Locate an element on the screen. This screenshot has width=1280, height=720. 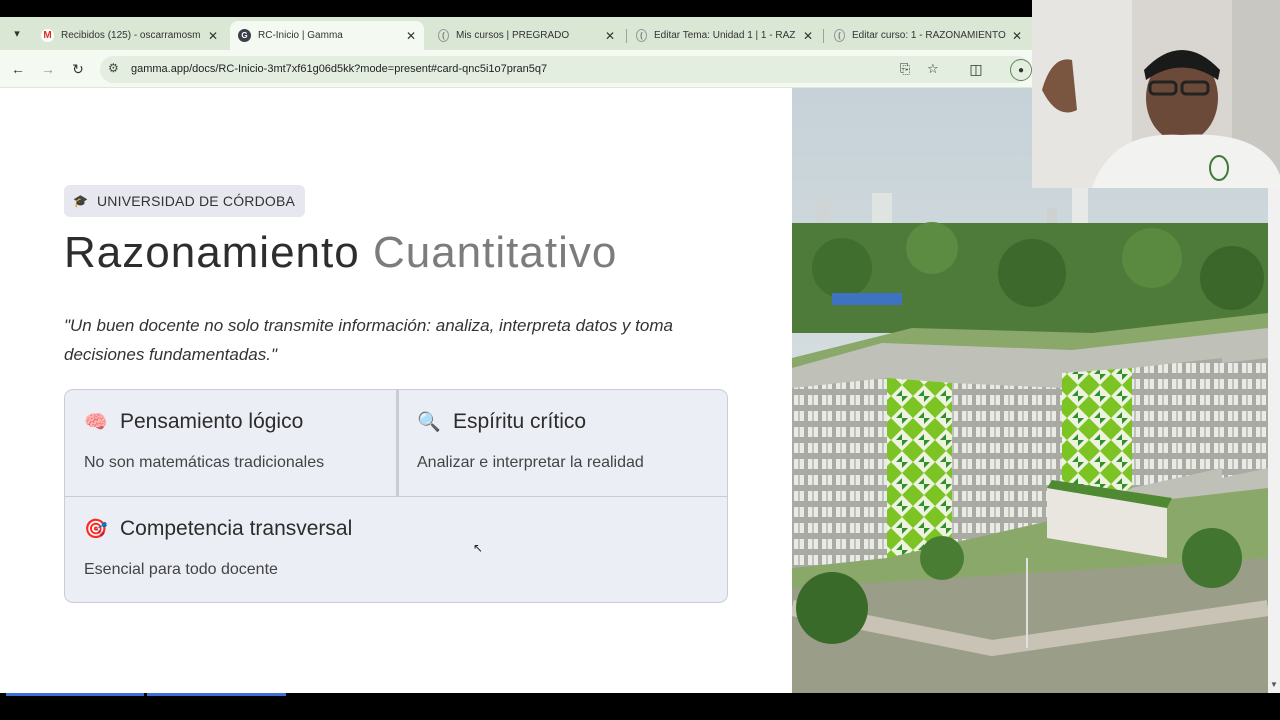
title-part-2: Cuantitativo is located at coordinates (495, 252).